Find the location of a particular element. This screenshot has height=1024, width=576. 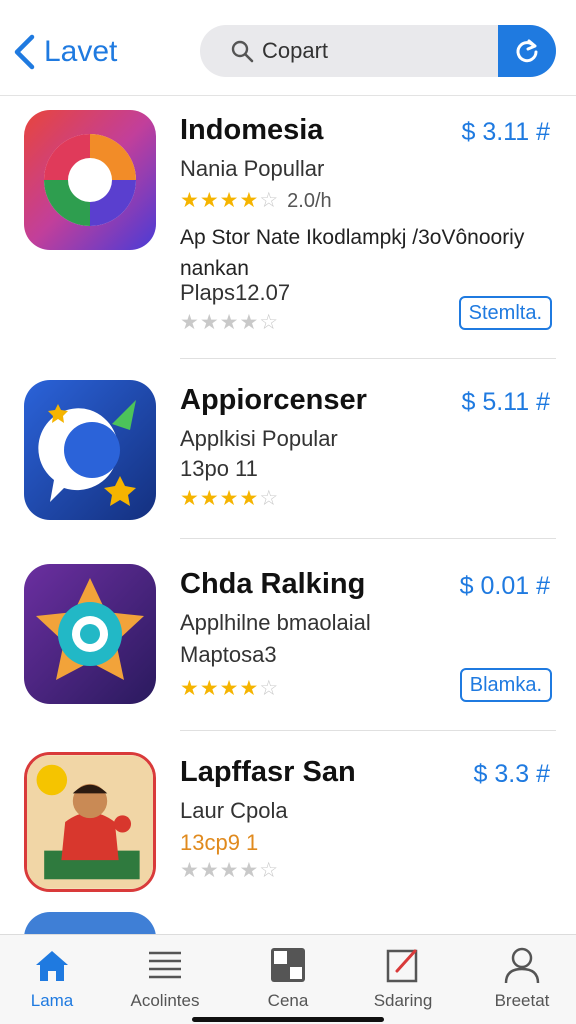

home-indicator is located at coordinates (288, 1019).